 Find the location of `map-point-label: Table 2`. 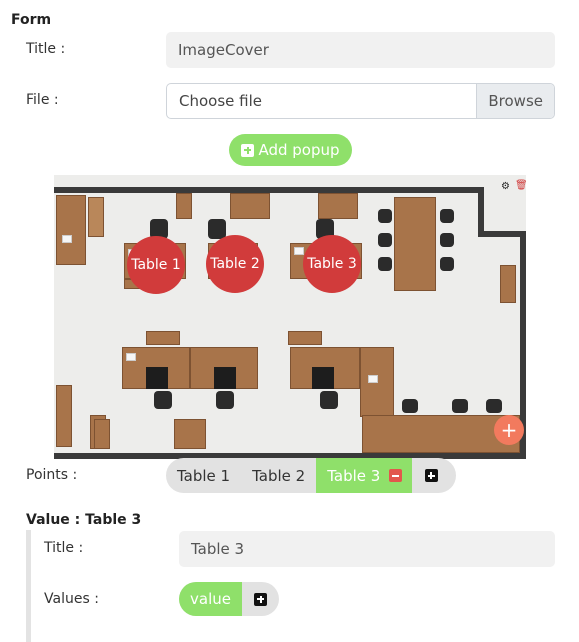

map-point-label: Table 2 is located at coordinates (235, 264).